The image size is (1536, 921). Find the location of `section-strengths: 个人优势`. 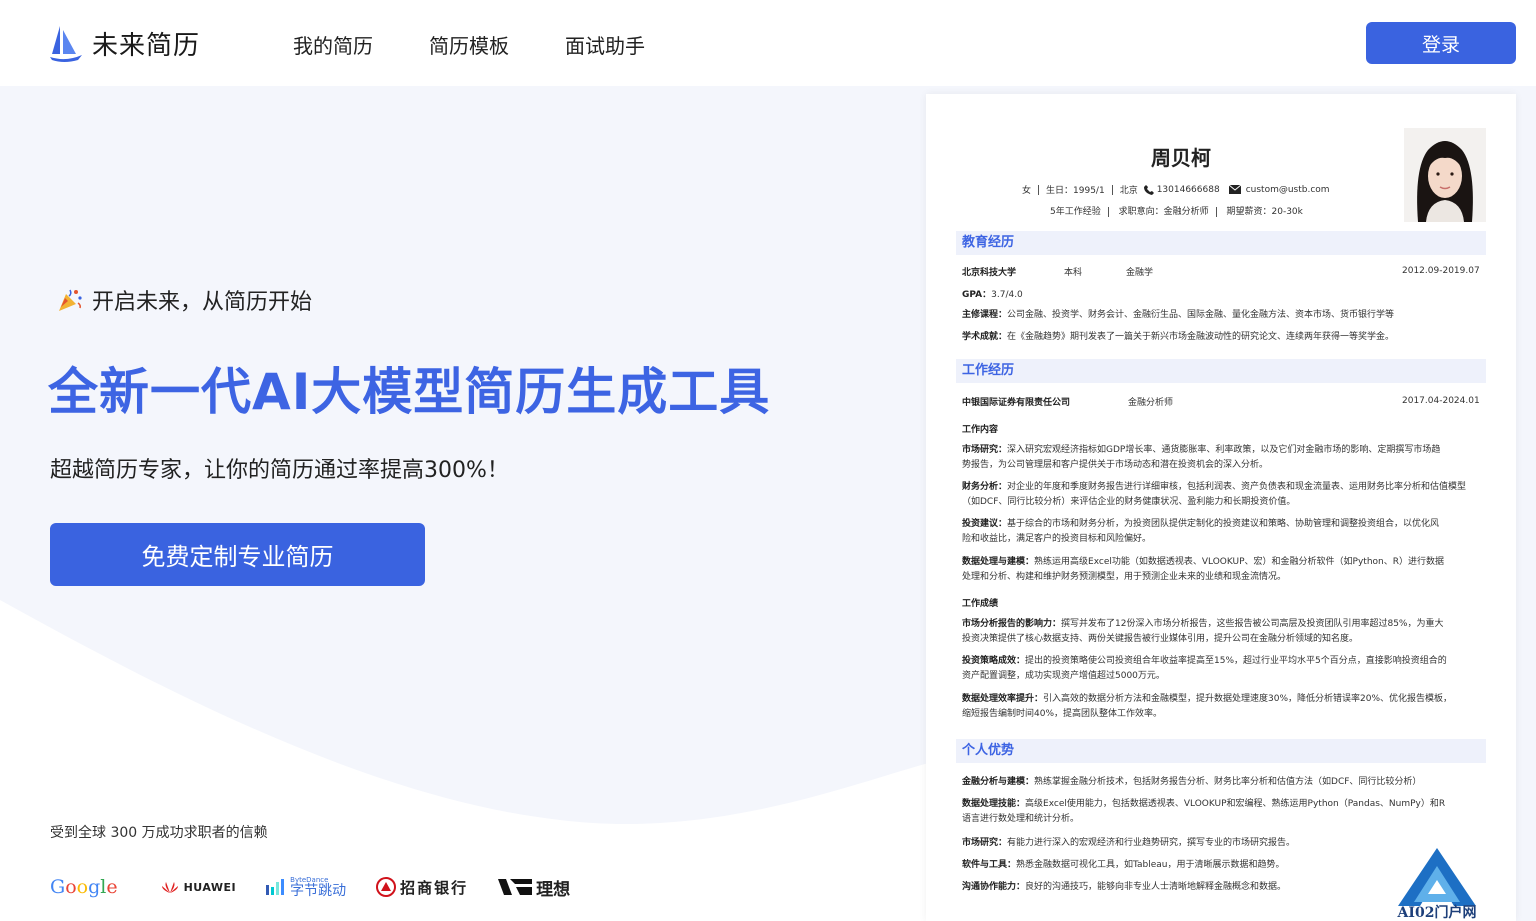

section-strengths: 个人优势 is located at coordinates (1221, 751).